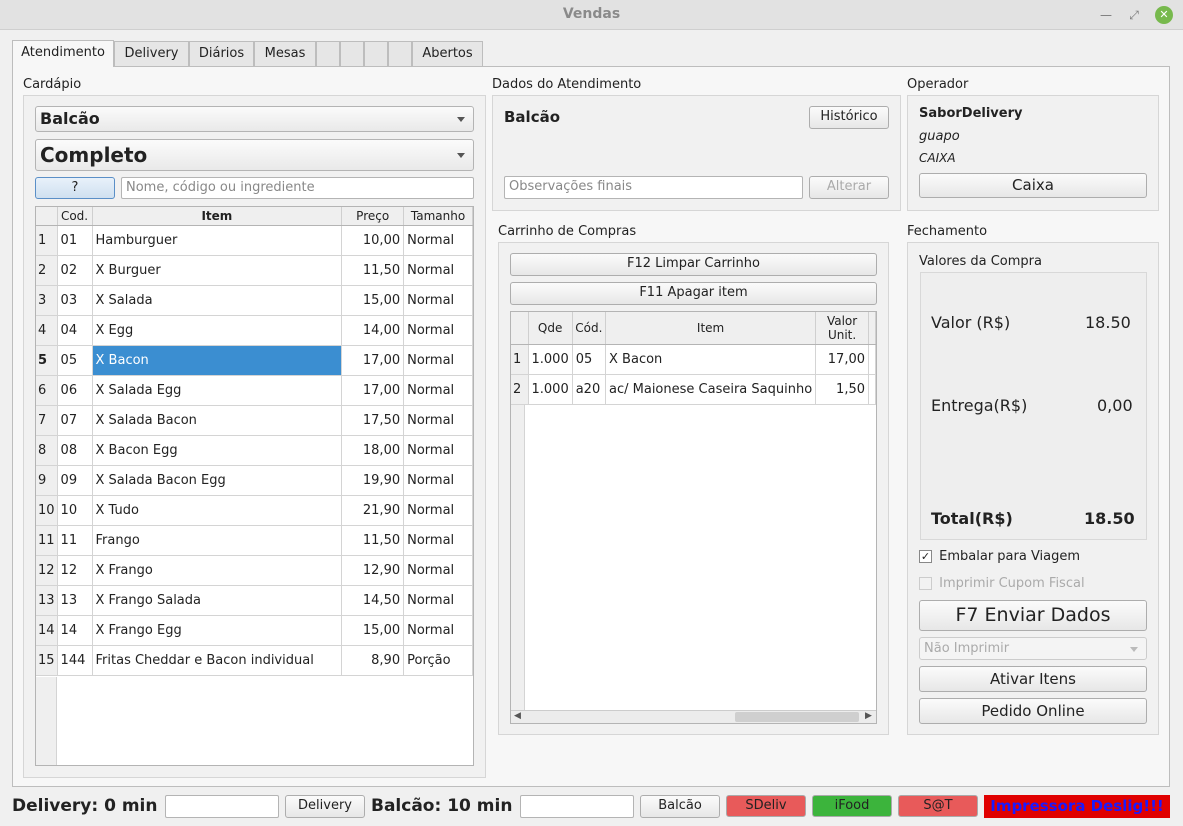 The height and width of the screenshot is (826, 1183). What do you see at coordinates (217, 300) in the screenshot?
I see `cell-item: X Salada` at bounding box center [217, 300].